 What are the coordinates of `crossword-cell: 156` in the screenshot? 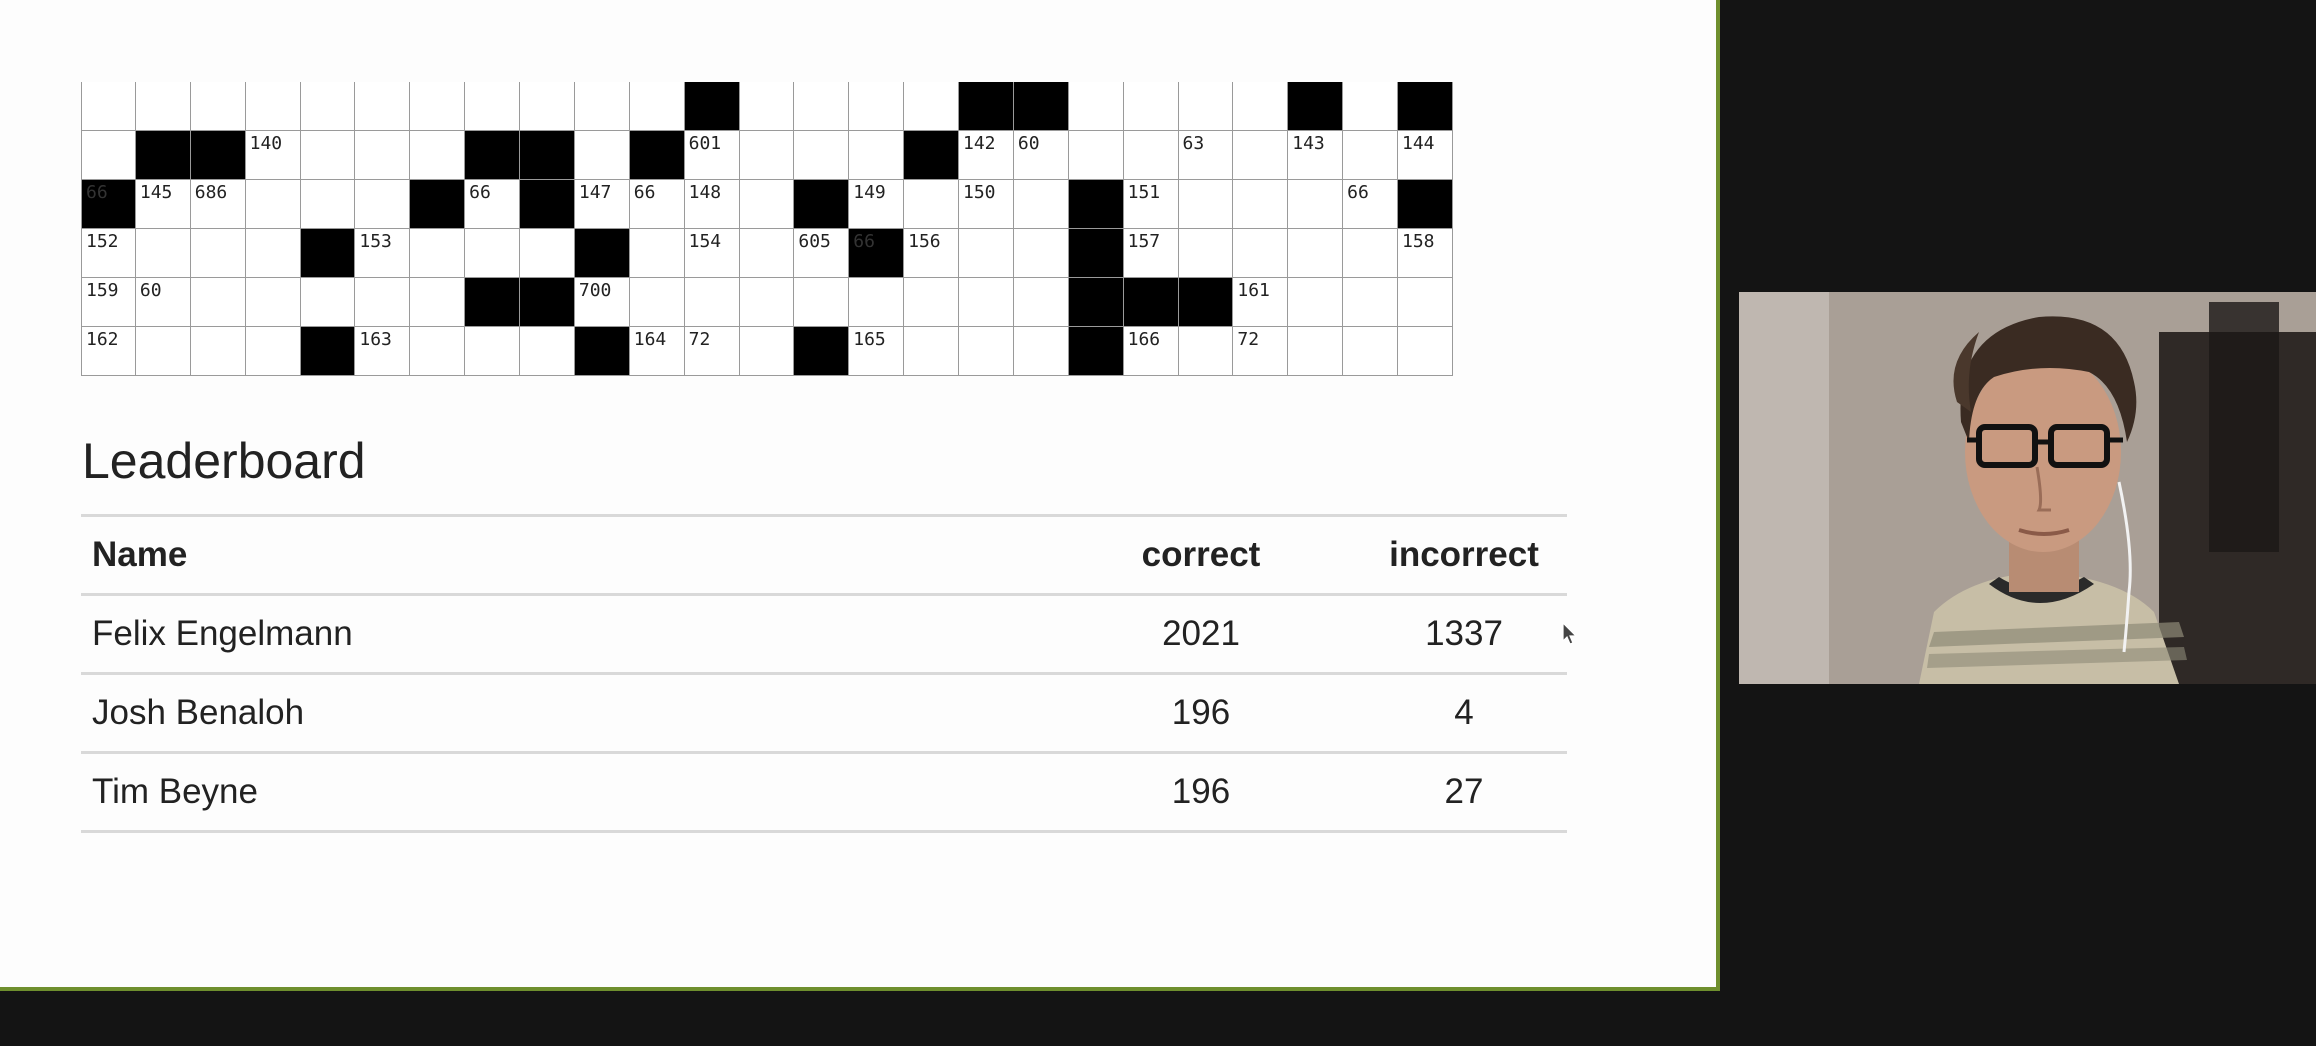 It's located at (931, 253).